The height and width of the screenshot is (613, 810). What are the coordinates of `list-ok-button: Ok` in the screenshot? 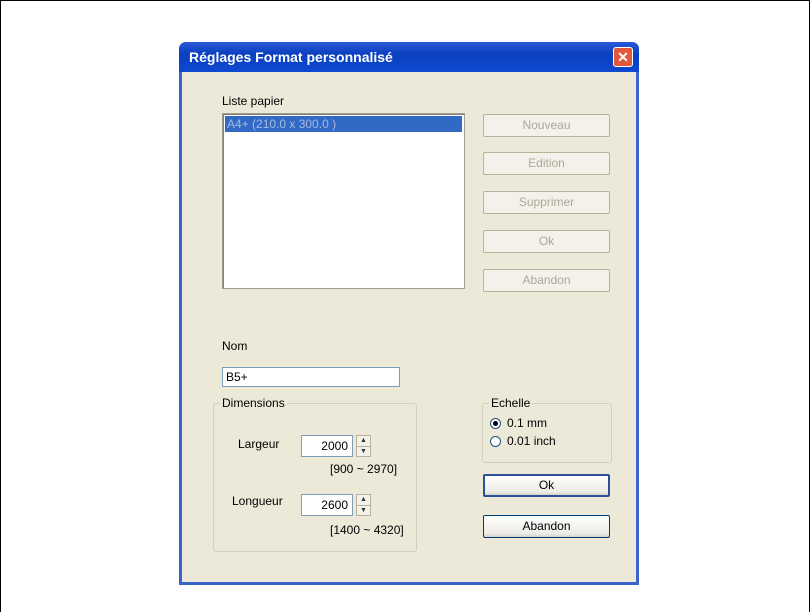 It's located at (546, 241).